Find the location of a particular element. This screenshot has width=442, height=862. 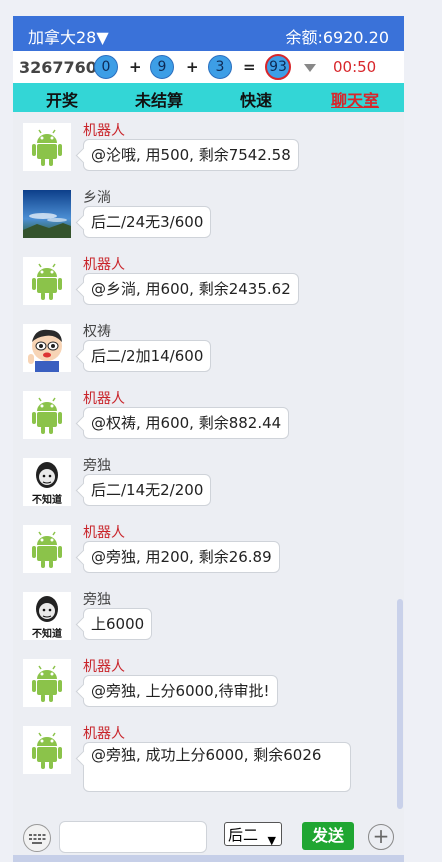

keyboard-icon is located at coordinates (37, 838).